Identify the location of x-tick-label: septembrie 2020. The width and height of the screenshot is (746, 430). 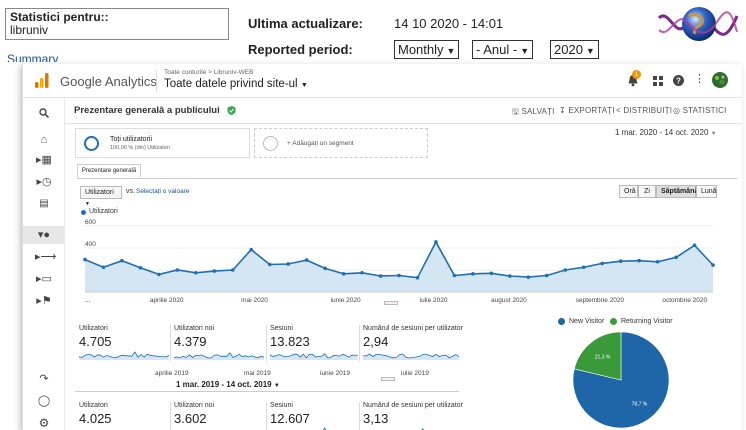
(600, 300).